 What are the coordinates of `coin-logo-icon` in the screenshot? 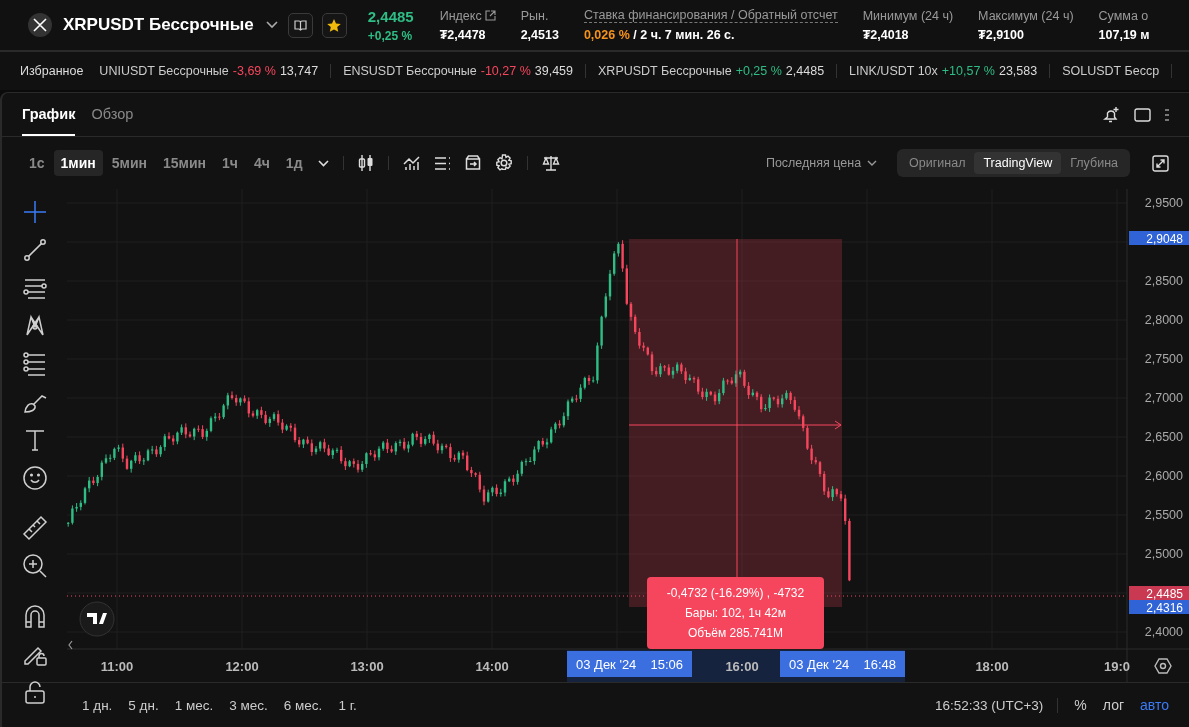 It's located at (40, 25).